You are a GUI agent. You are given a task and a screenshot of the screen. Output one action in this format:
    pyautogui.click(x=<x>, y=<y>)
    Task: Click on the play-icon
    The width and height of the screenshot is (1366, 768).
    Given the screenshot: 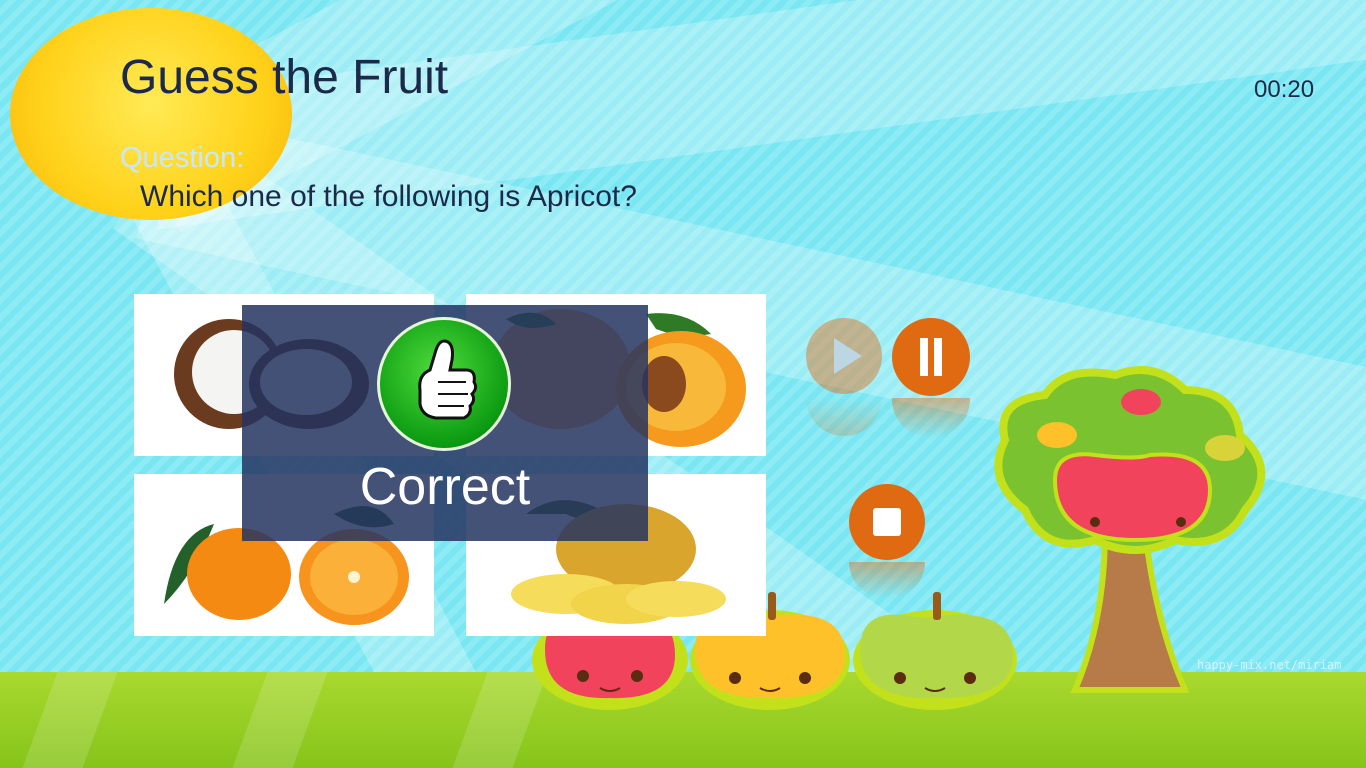 What is the action you would take?
    pyautogui.click(x=848, y=356)
    